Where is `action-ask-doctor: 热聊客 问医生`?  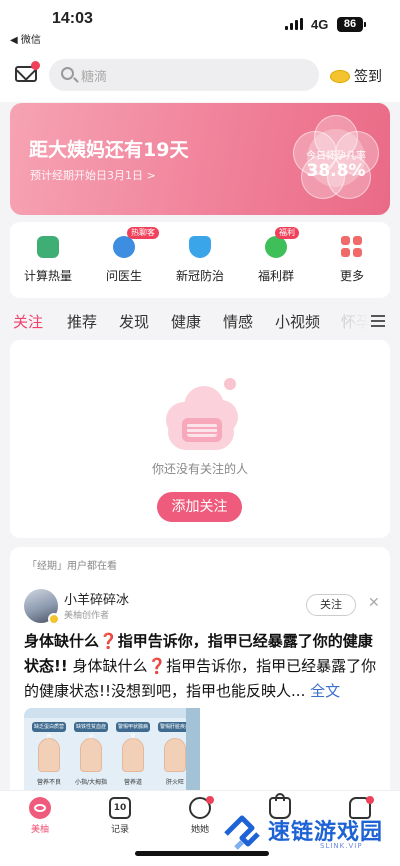 action-ask-doctor: 热聊客 问医生 is located at coordinates (124, 255).